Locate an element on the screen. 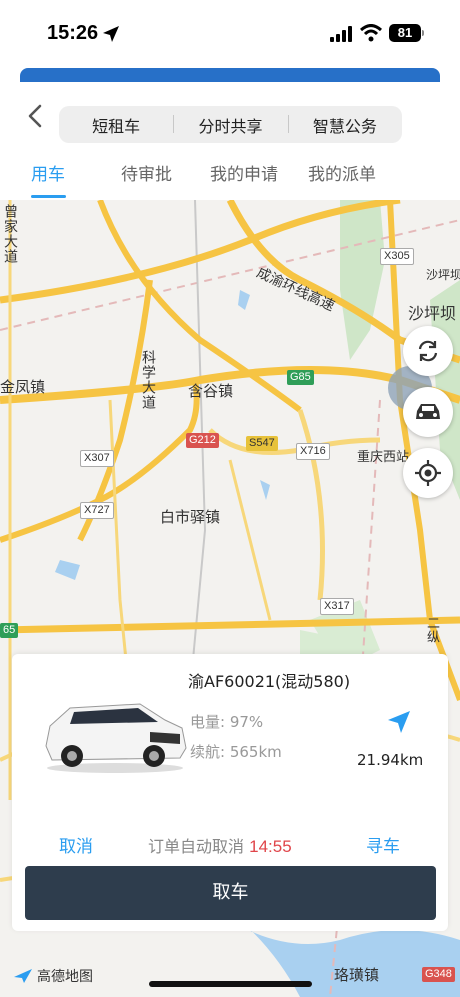 This screenshot has width=460, height=997. map-label-jinfeng-town: 金凤镇 is located at coordinates (23, 387).